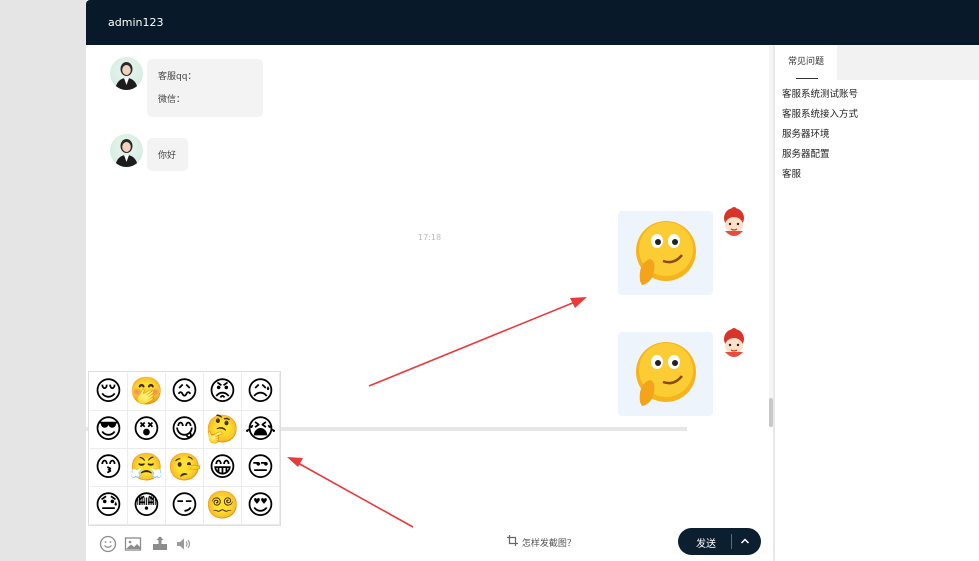  What do you see at coordinates (223, 430) in the screenshot?
I see `emoji-option: 🤔` at bounding box center [223, 430].